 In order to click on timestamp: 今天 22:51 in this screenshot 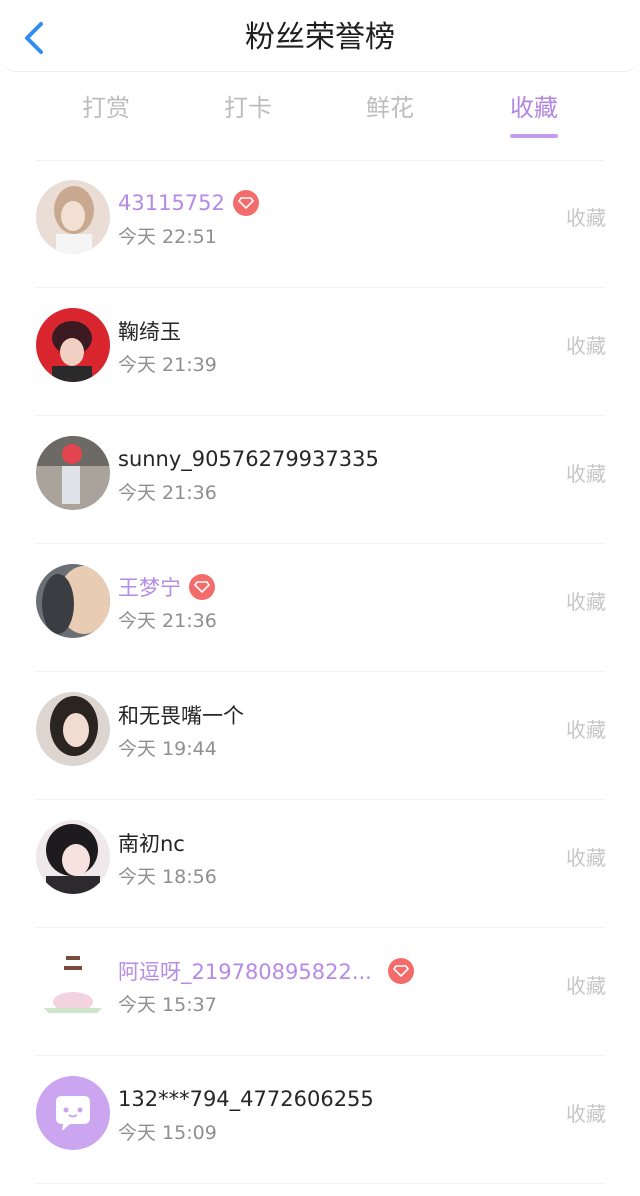, I will do `click(167, 237)`.